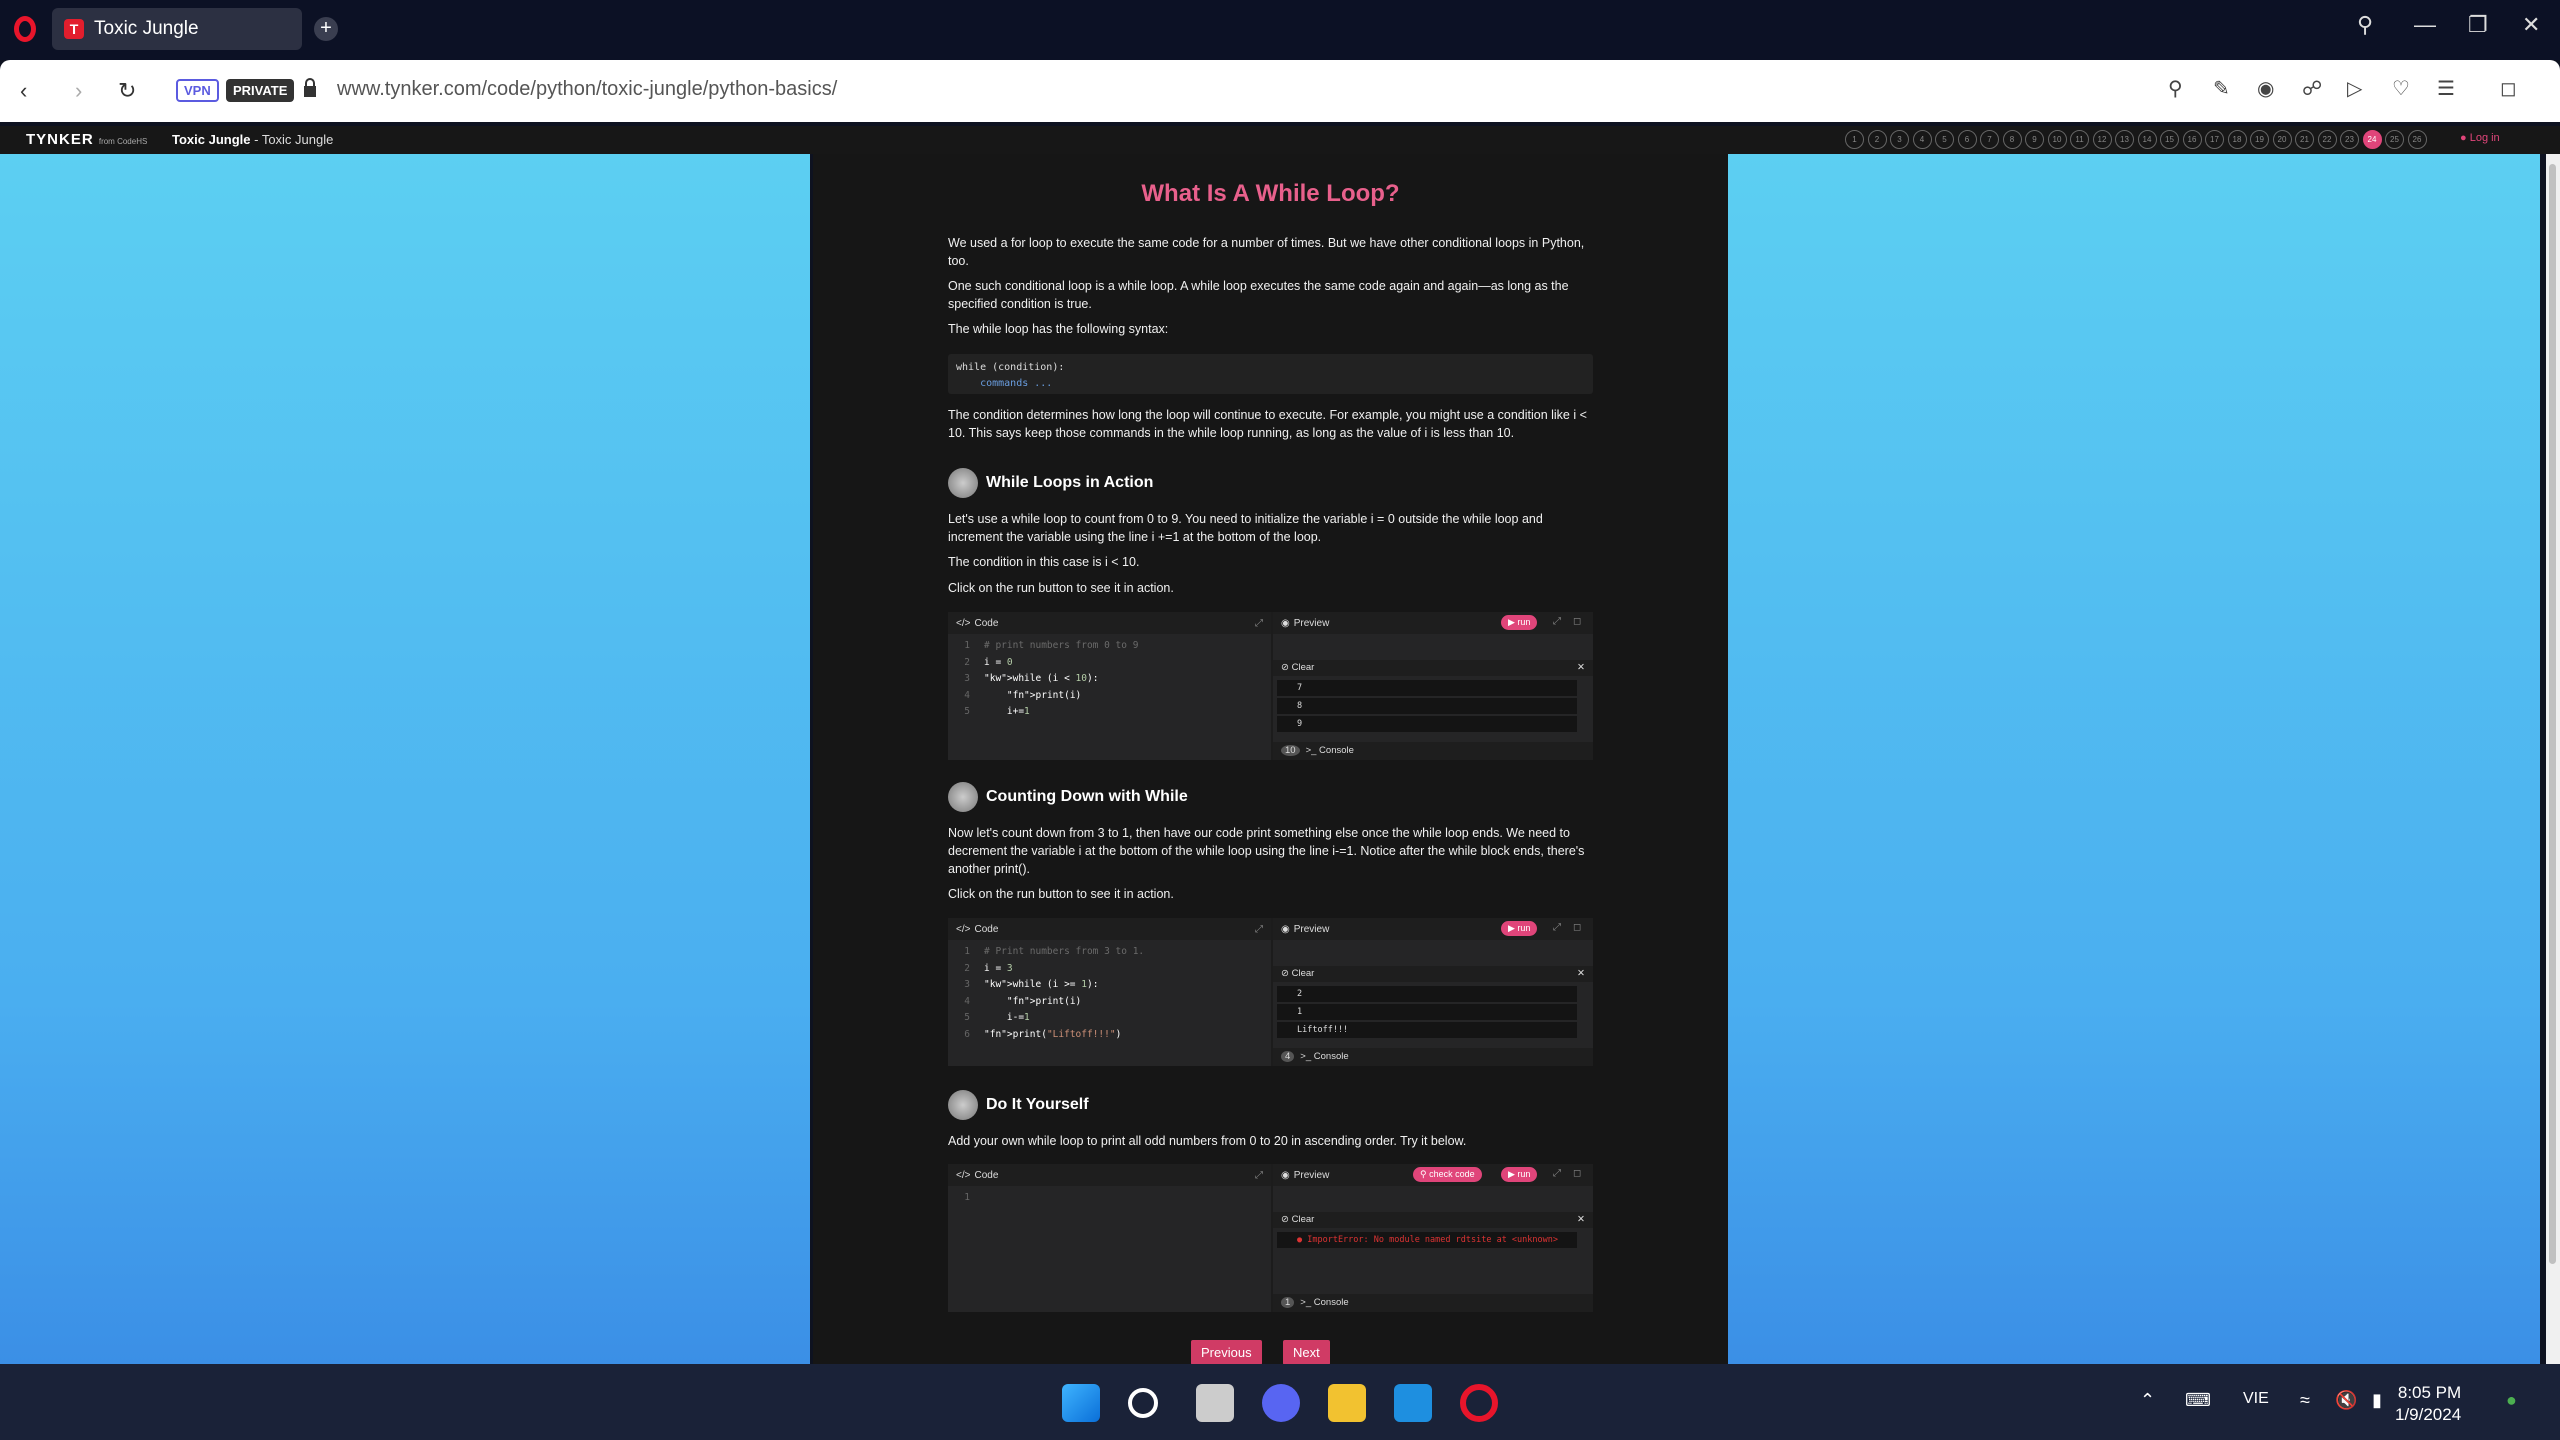 The image size is (2560, 1440). Describe the element at coordinates (1226, 1352) in the screenshot. I see `previous-button: Previous` at that location.